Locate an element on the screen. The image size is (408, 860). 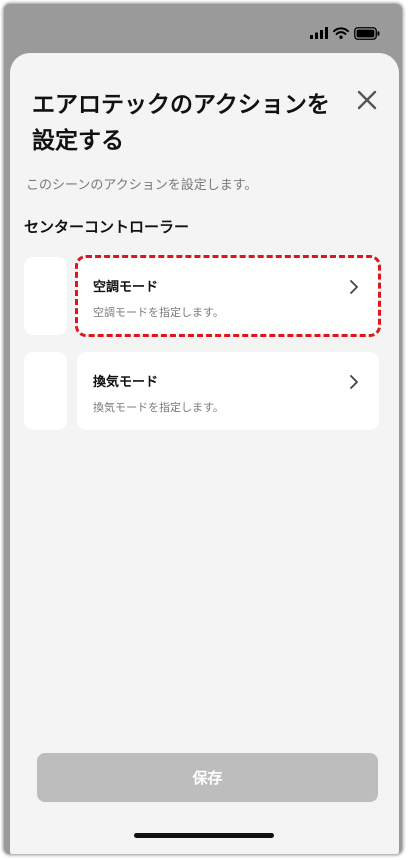
save-button: 保存 is located at coordinates (207, 777).